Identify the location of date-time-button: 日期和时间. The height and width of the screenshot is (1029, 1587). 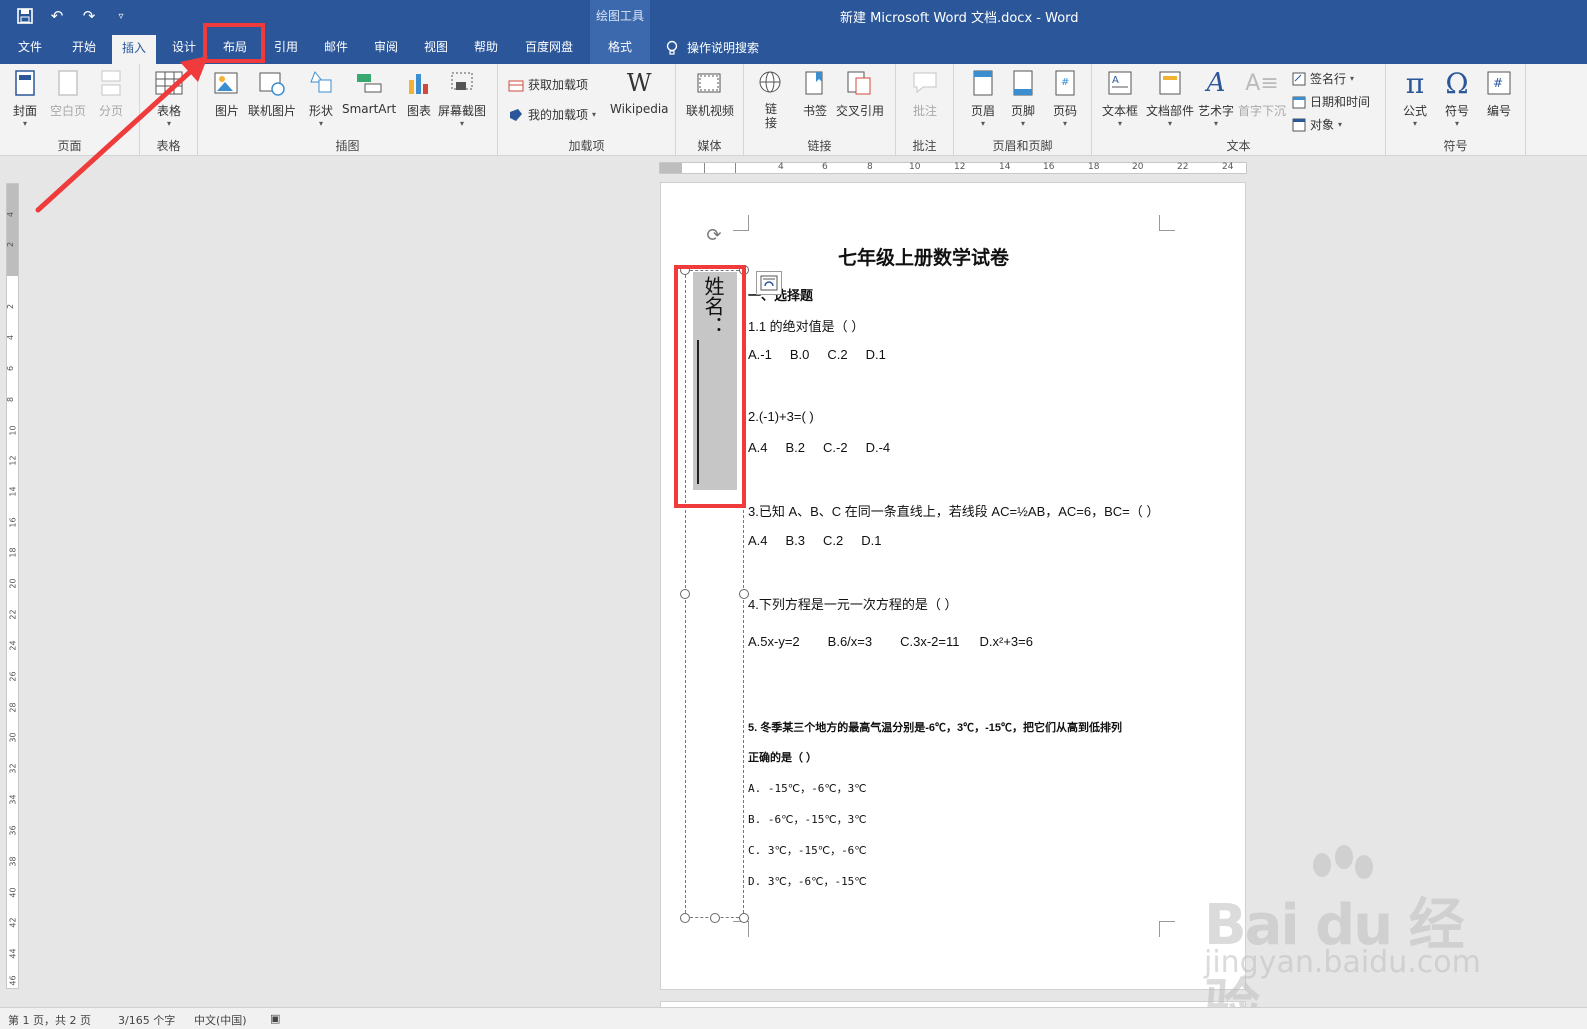
(1331, 101).